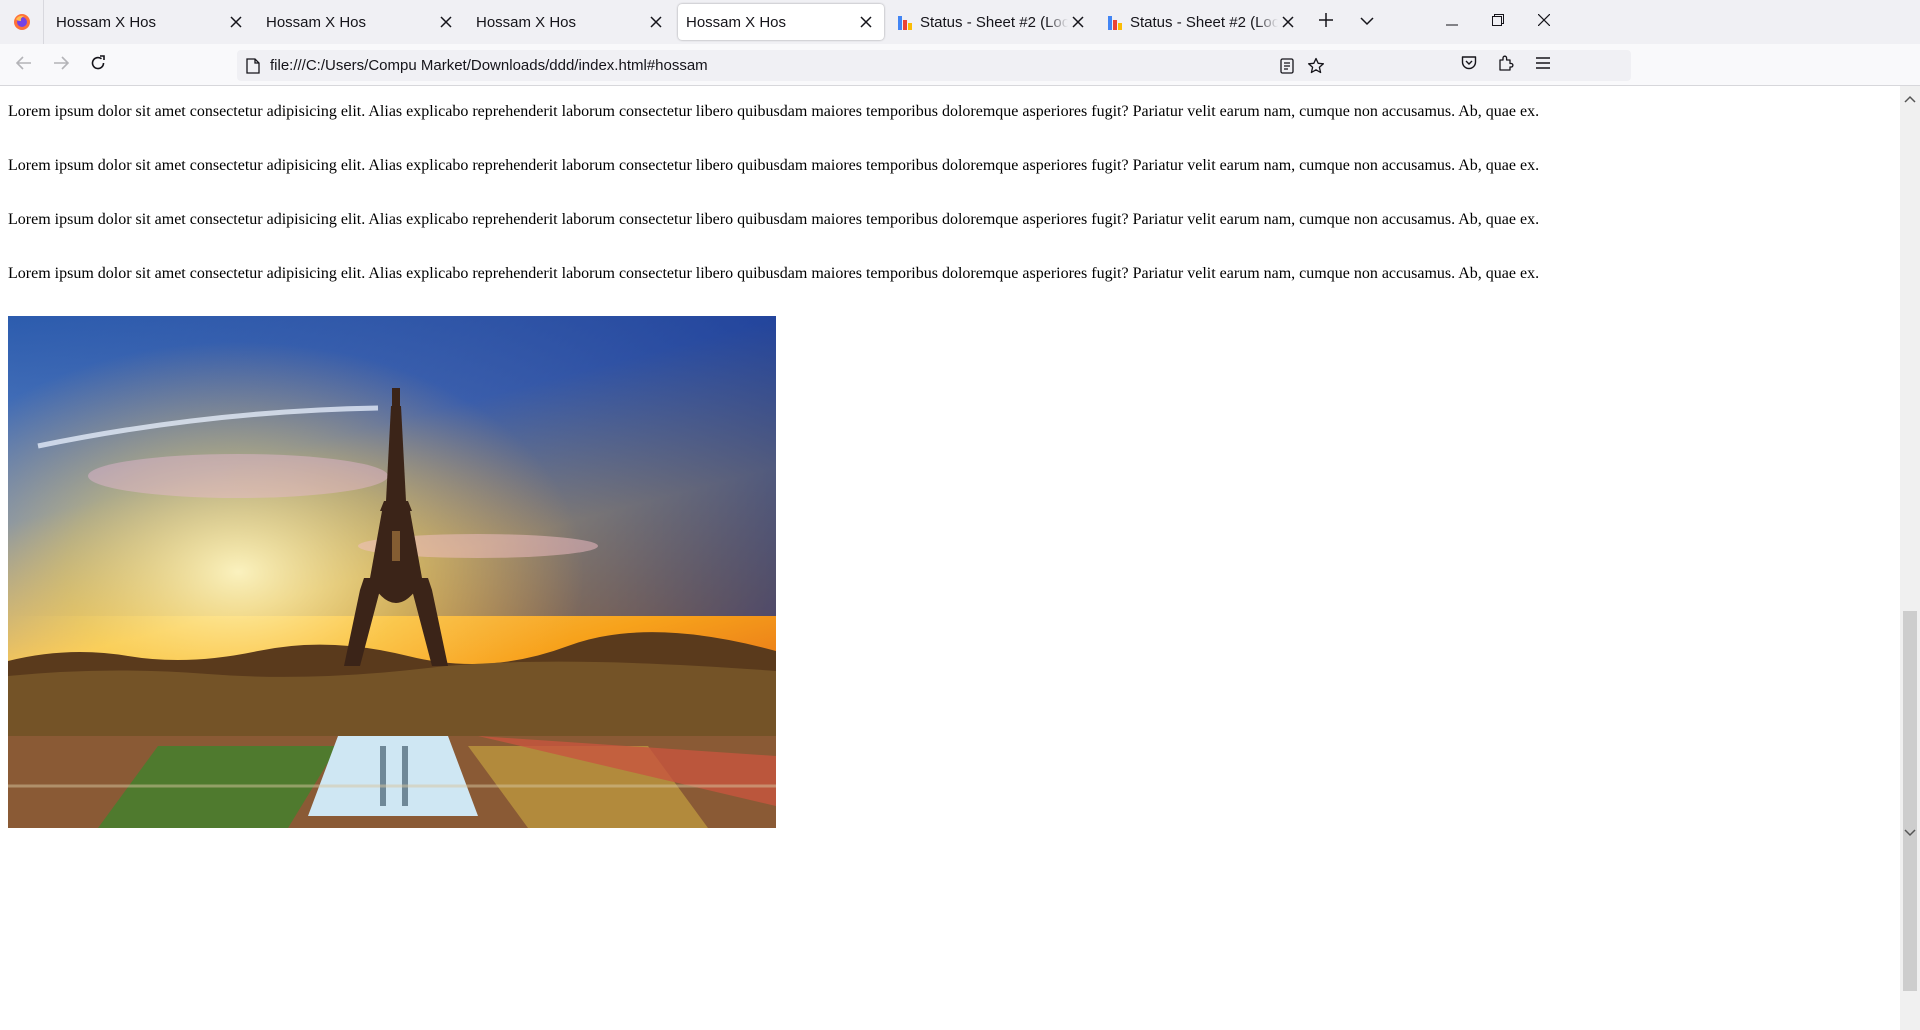 Image resolution: width=1920 pixels, height=1030 pixels. I want to click on chevron-down-icon, so click(1367, 22).